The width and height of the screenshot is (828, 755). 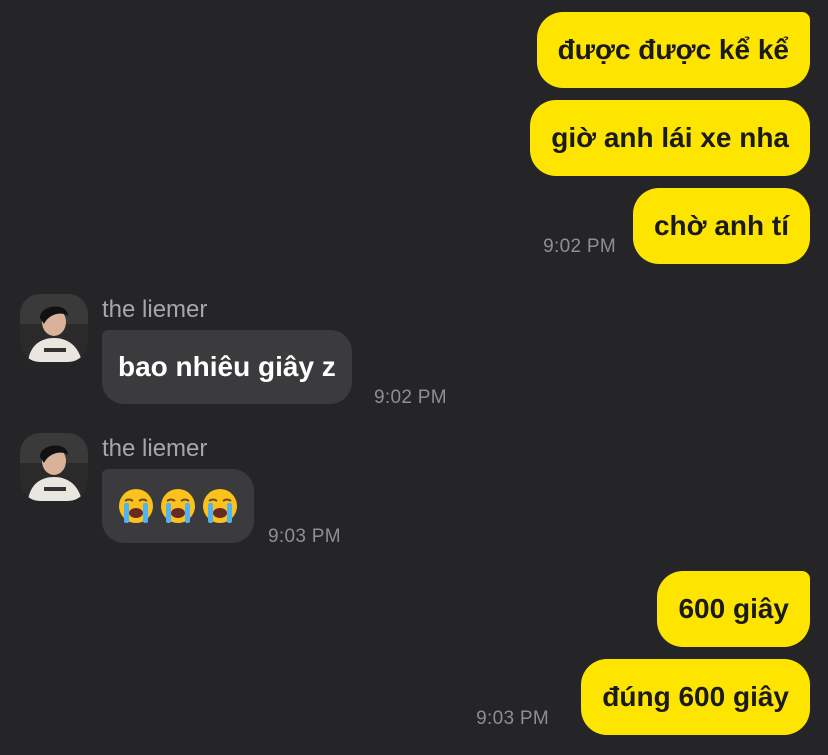 What do you see at coordinates (673, 50) in the screenshot?
I see `outgoing-message: được được kể kể` at bounding box center [673, 50].